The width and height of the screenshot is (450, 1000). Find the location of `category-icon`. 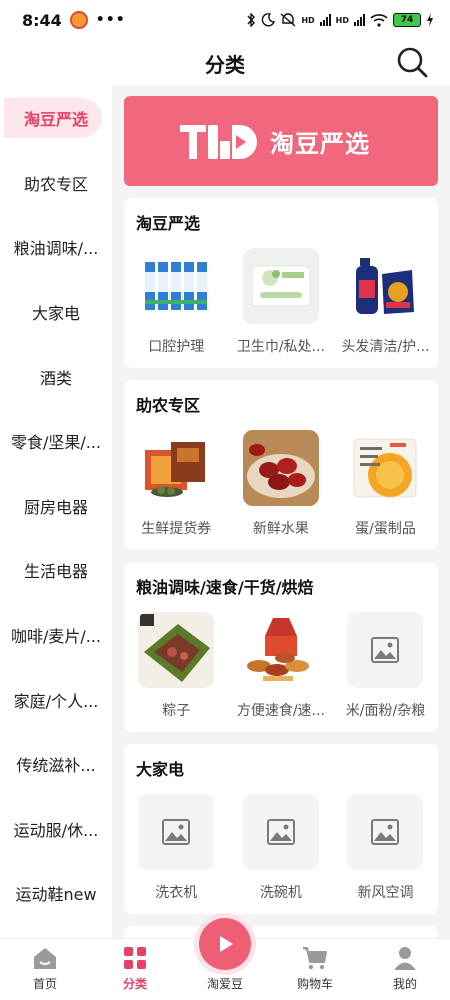

category-icon is located at coordinates (135, 958).